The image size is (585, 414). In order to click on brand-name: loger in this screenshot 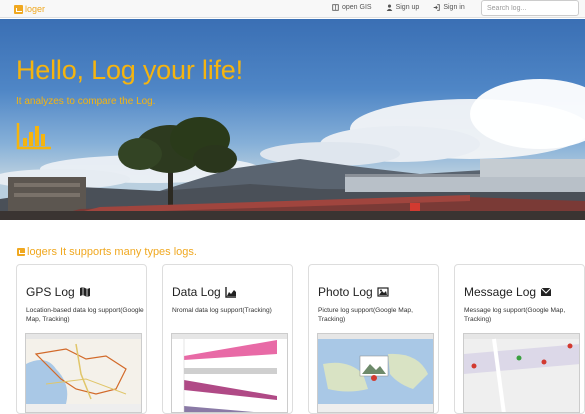, I will do `click(35, 9)`.